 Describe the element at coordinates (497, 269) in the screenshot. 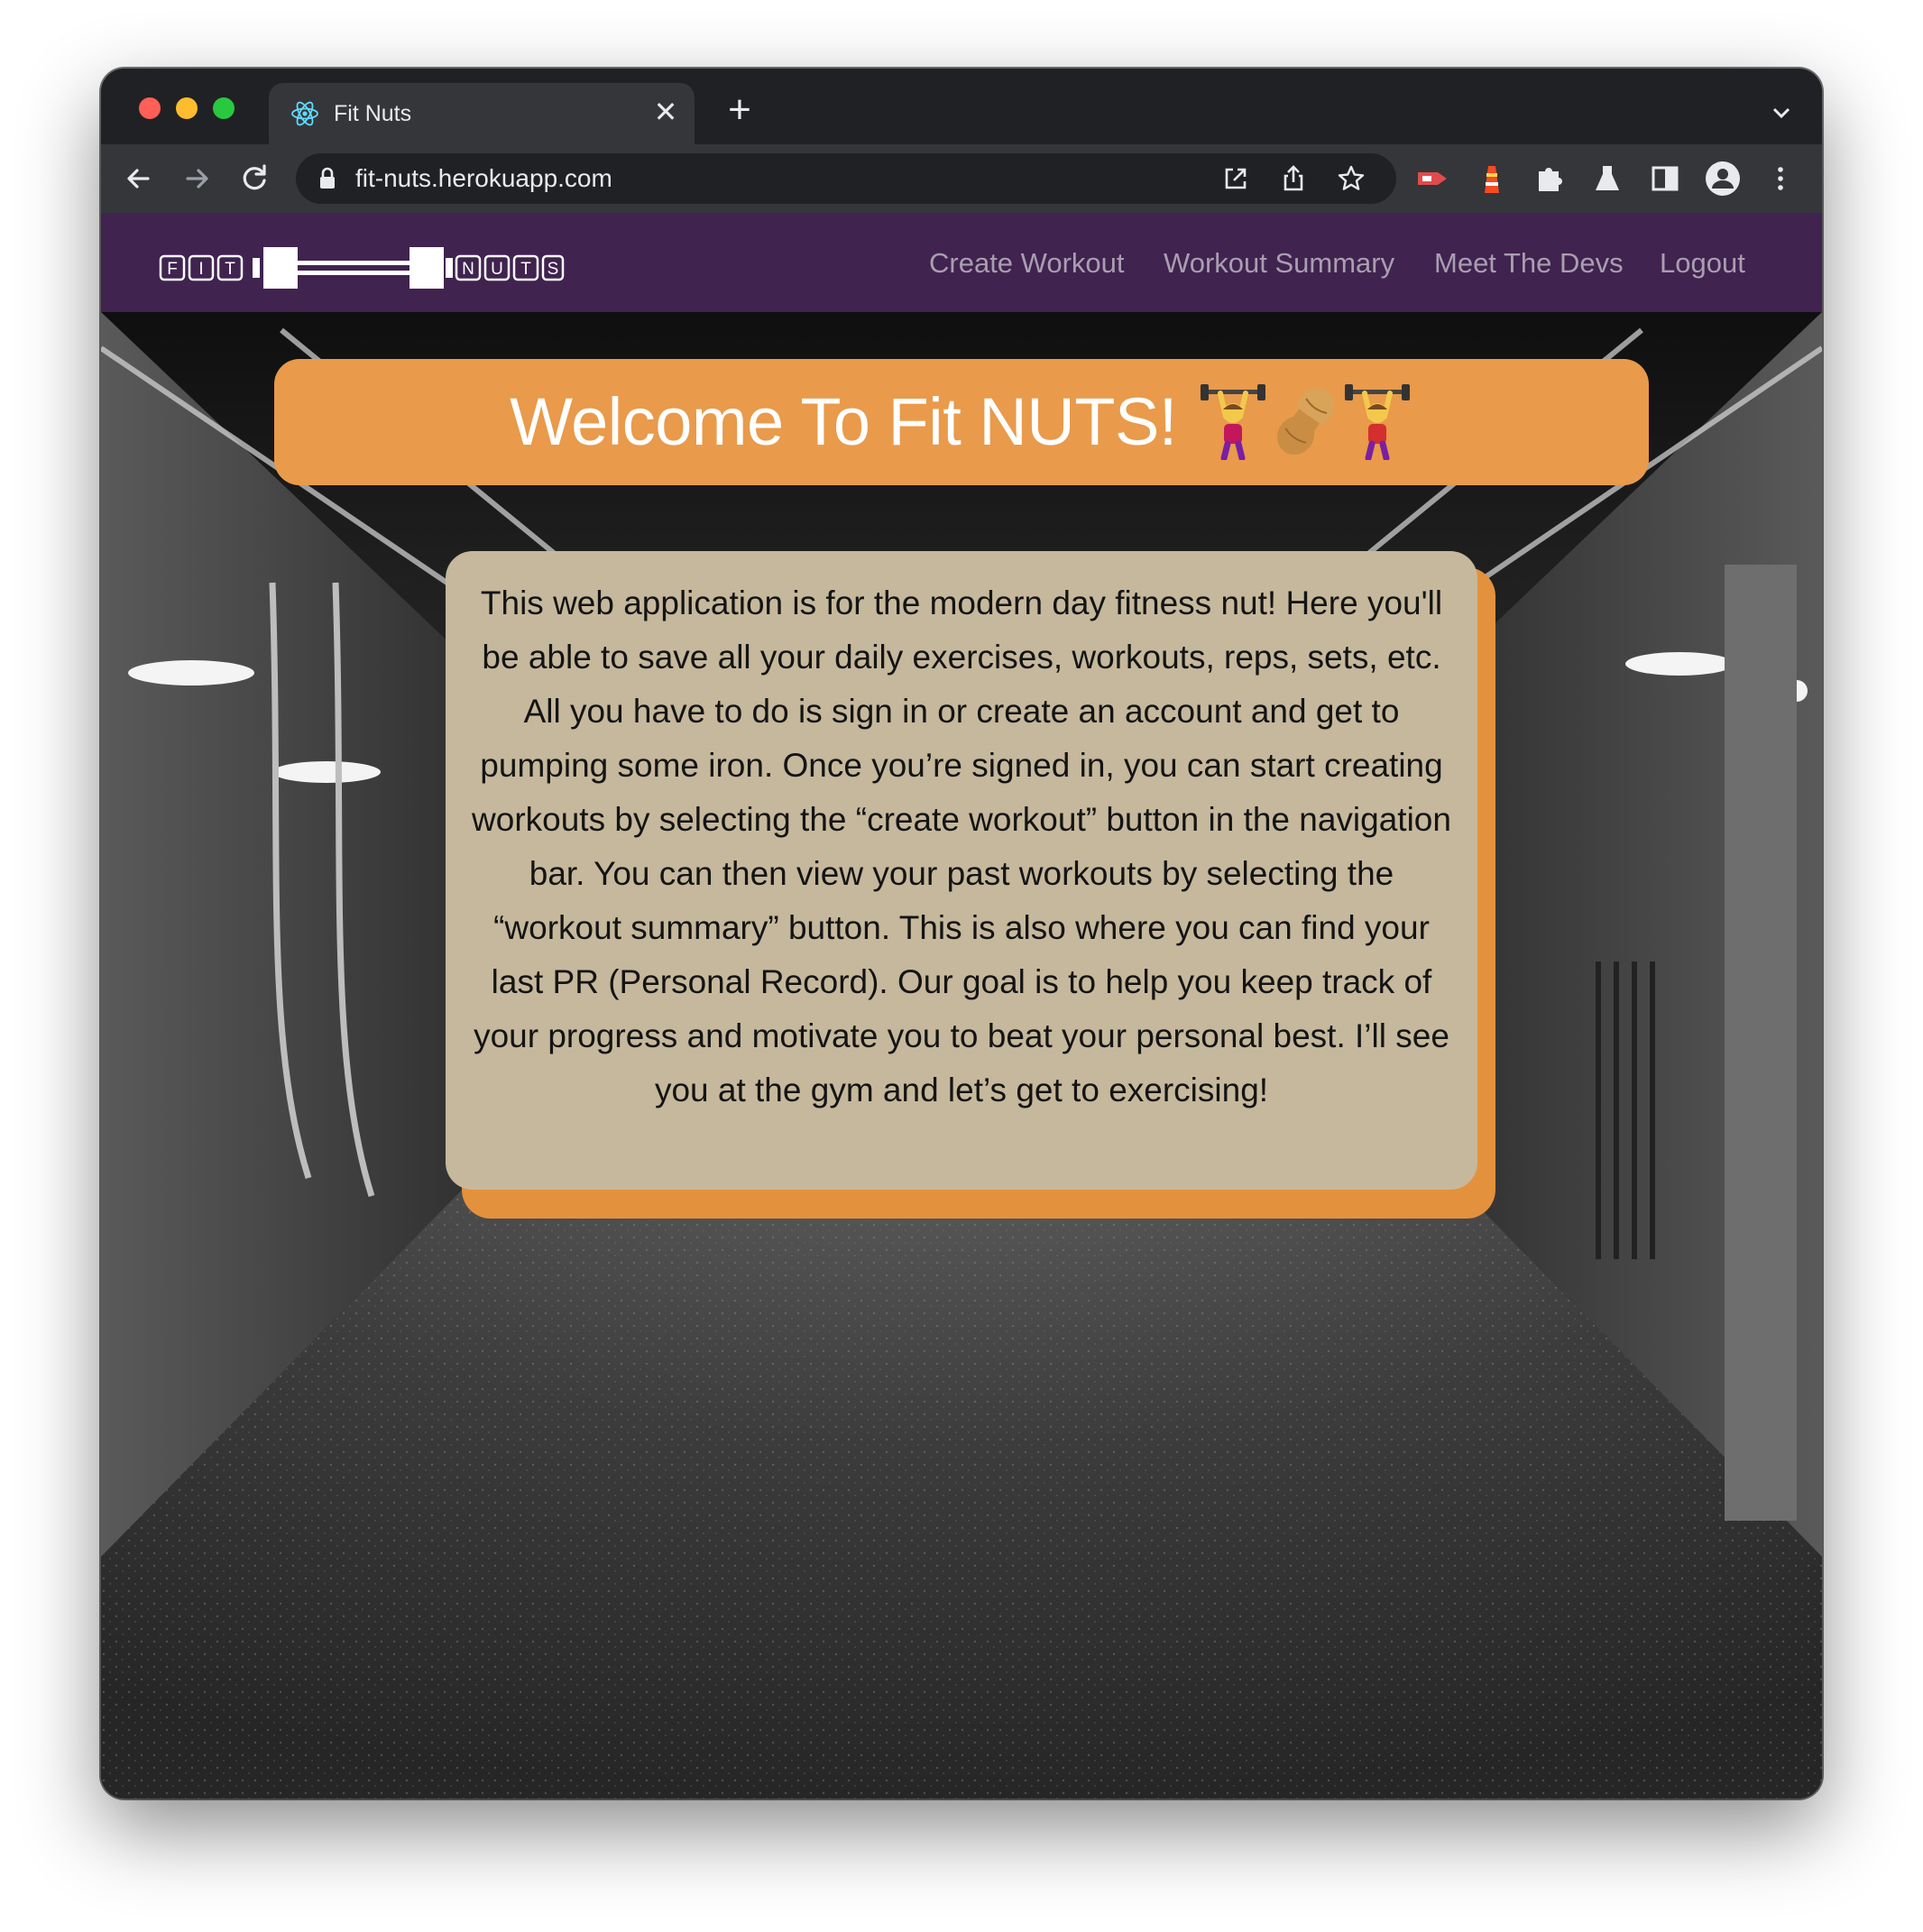

I see `logo-letter: U` at that location.